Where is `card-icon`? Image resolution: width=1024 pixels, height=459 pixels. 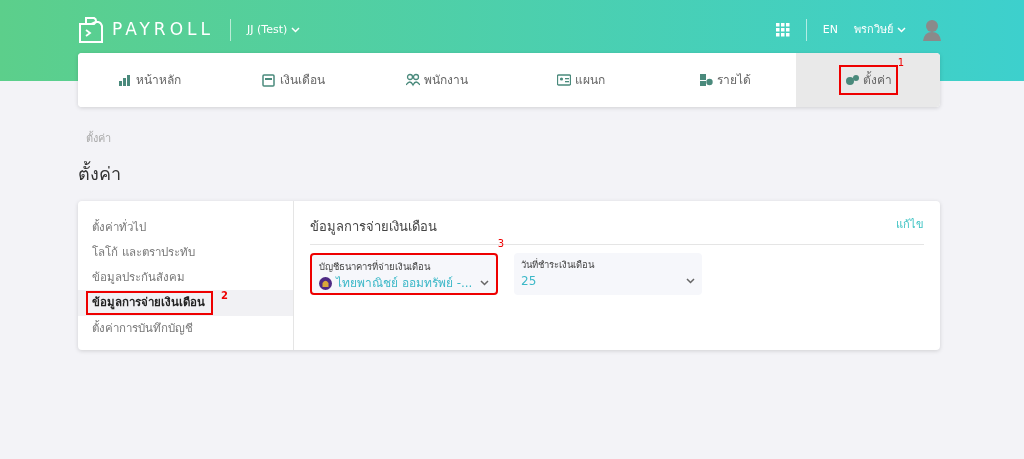
card-icon is located at coordinates (563, 80).